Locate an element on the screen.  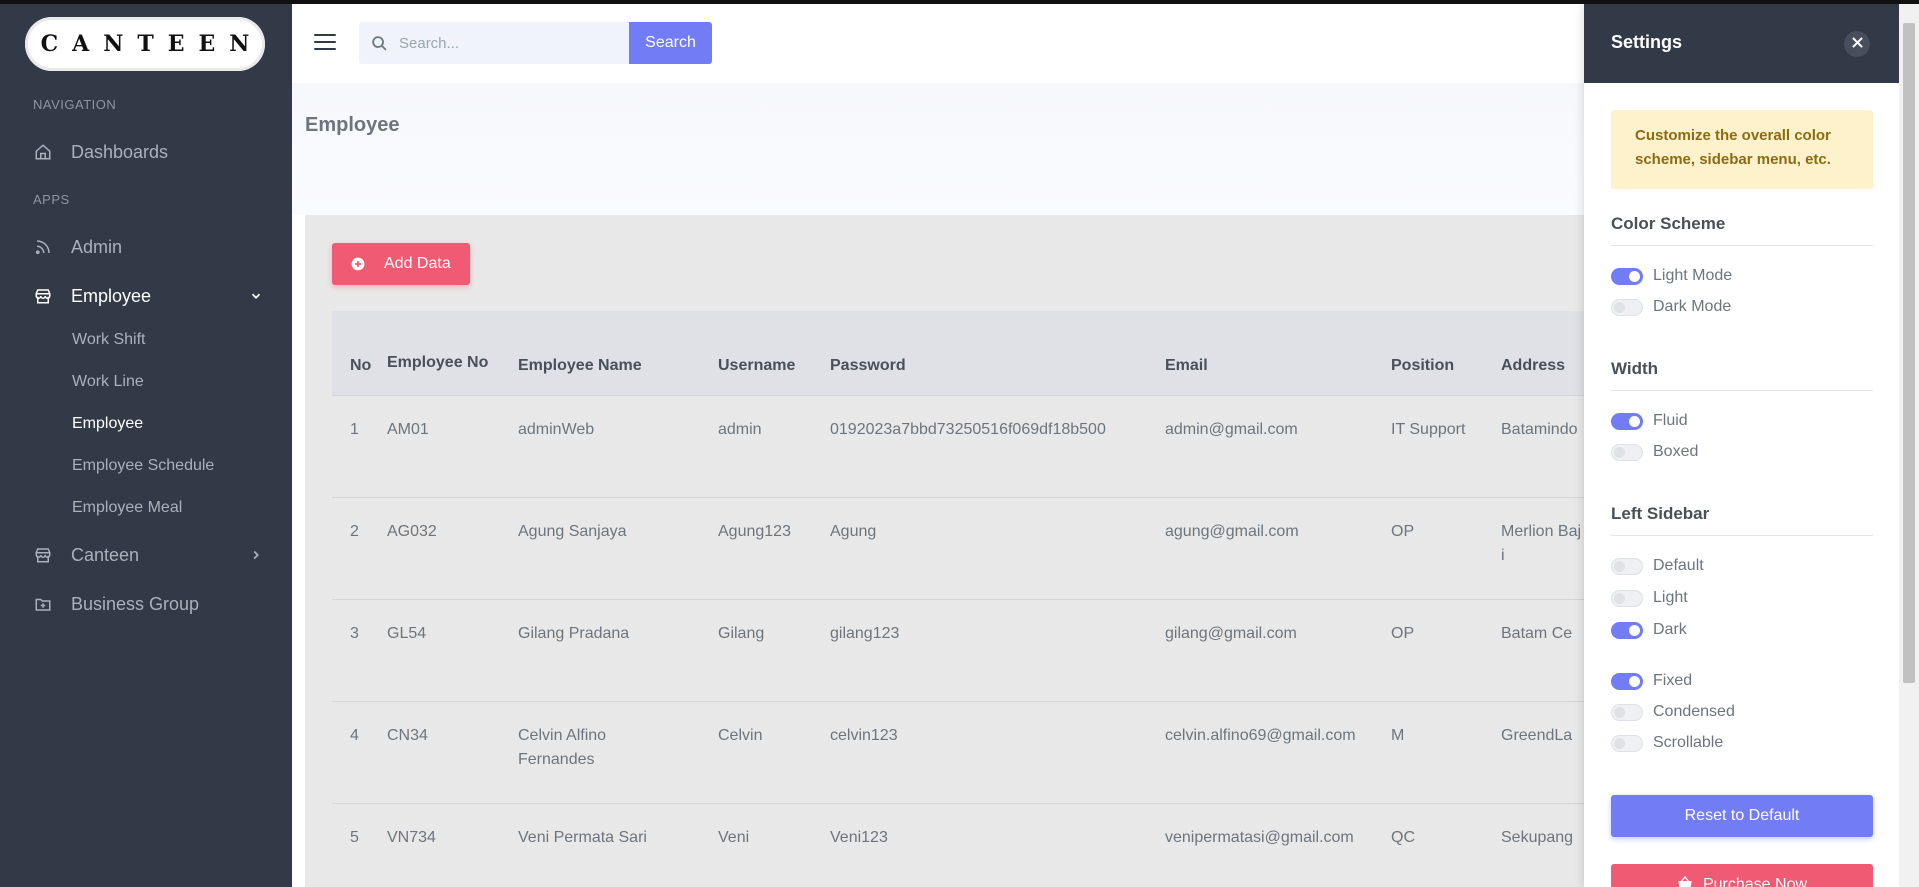
home-icon is located at coordinates (43, 152).